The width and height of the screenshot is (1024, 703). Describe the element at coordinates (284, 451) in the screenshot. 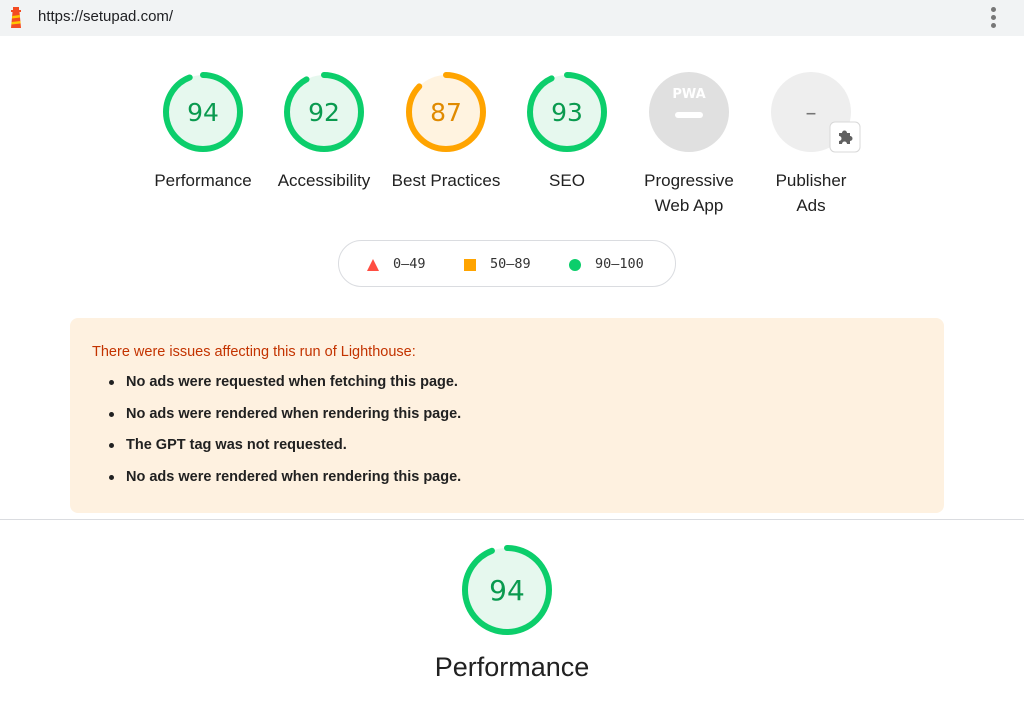

I see `warning-item: The GPT tag was not requested.` at that location.